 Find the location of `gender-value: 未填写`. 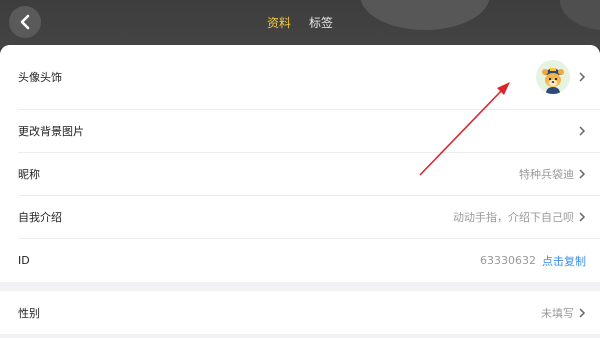

gender-value: 未填写 is located at coordinates (557, 313).